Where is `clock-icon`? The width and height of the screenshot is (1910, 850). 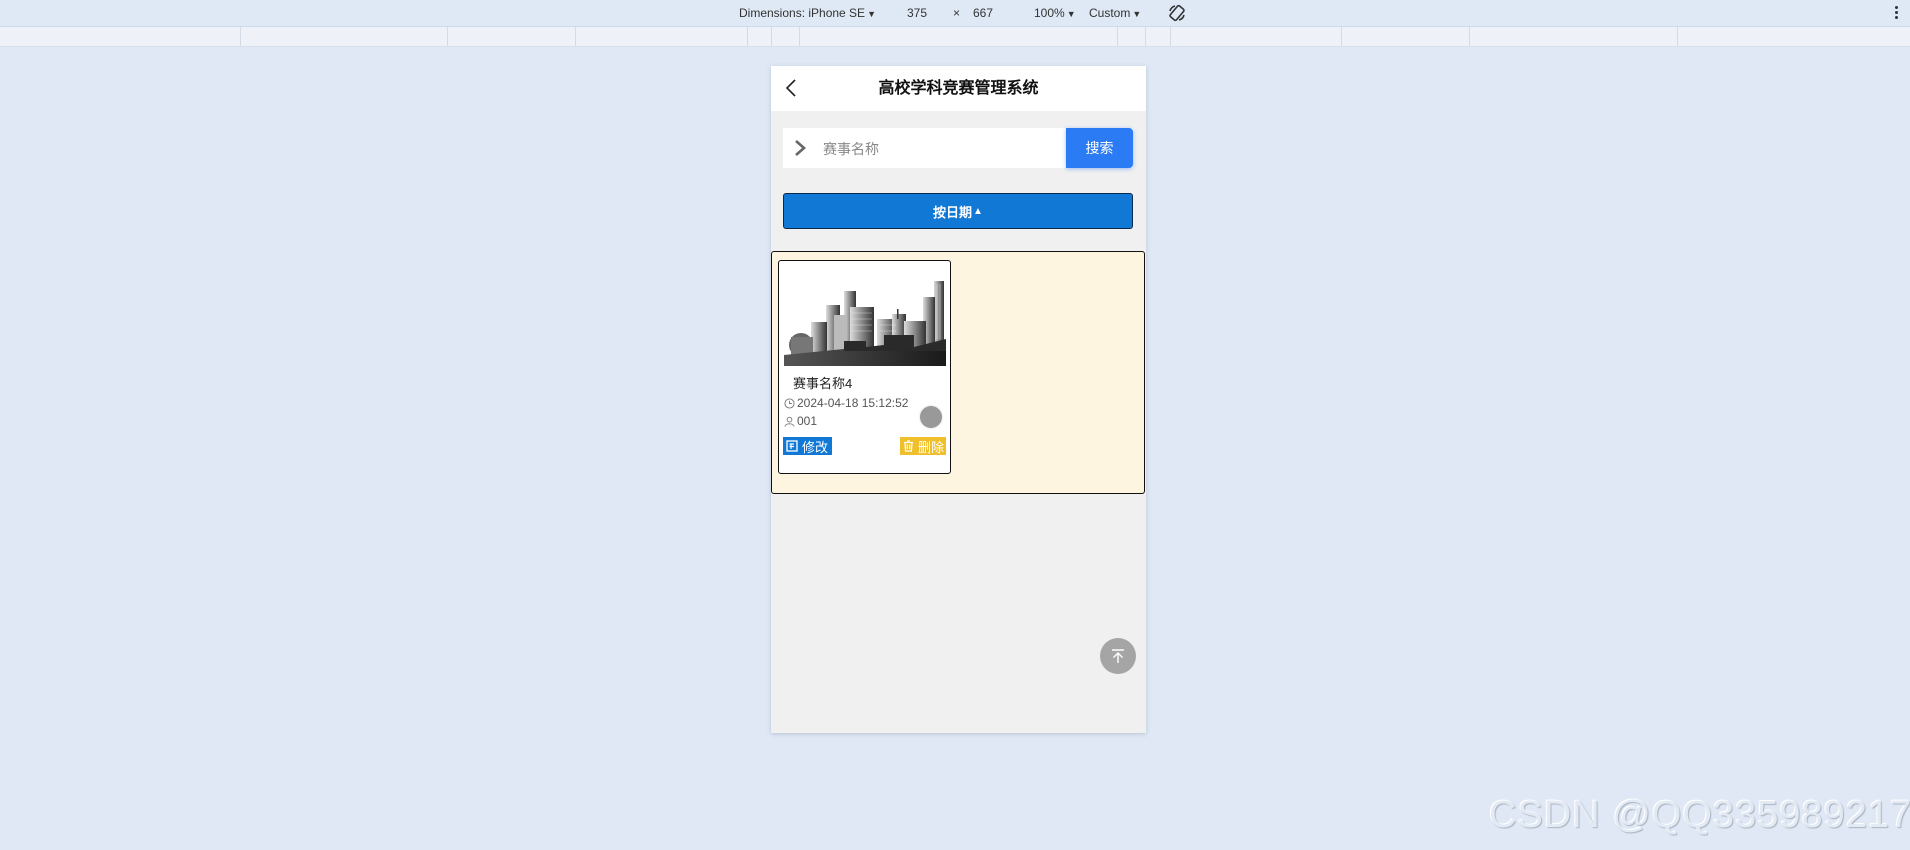 clock-icon is located at coordinates (789, 403).